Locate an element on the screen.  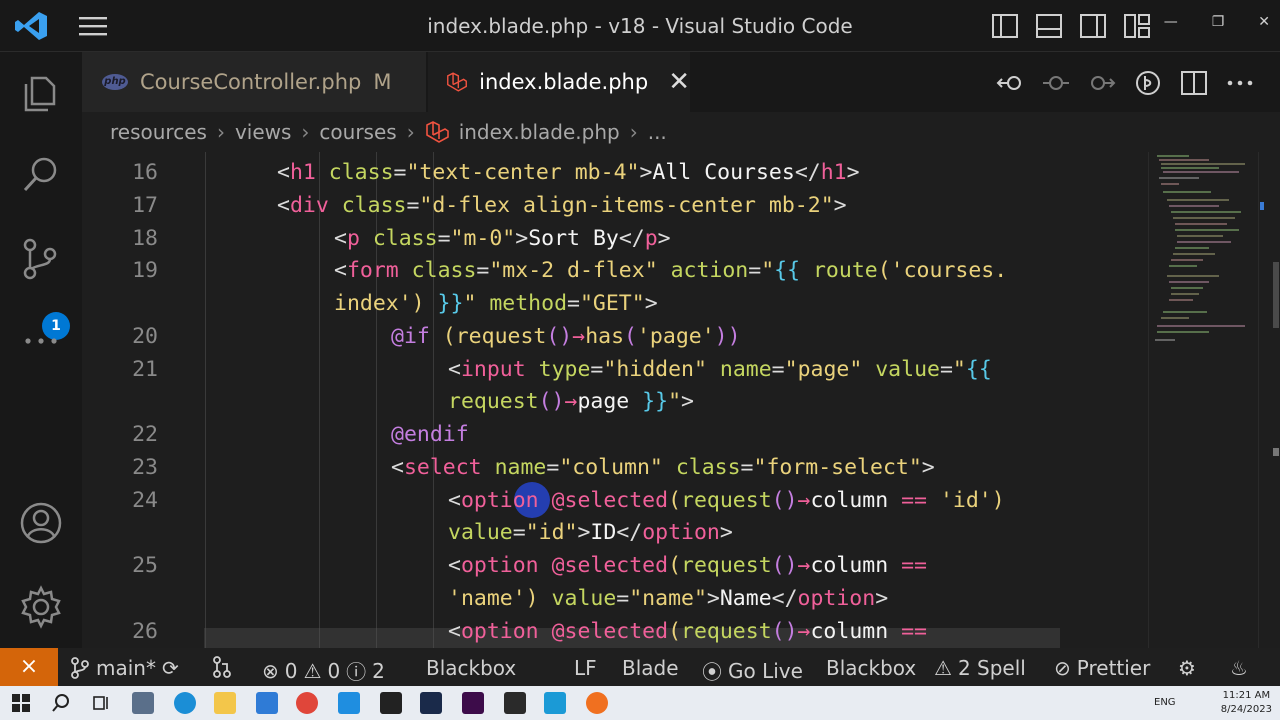
vertical-scrollbar is located at coordinates (1269, 400).